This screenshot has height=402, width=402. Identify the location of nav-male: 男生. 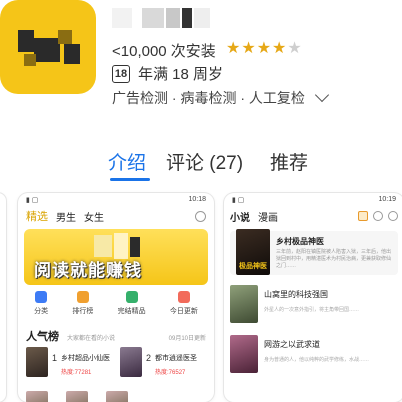
(66, 218).